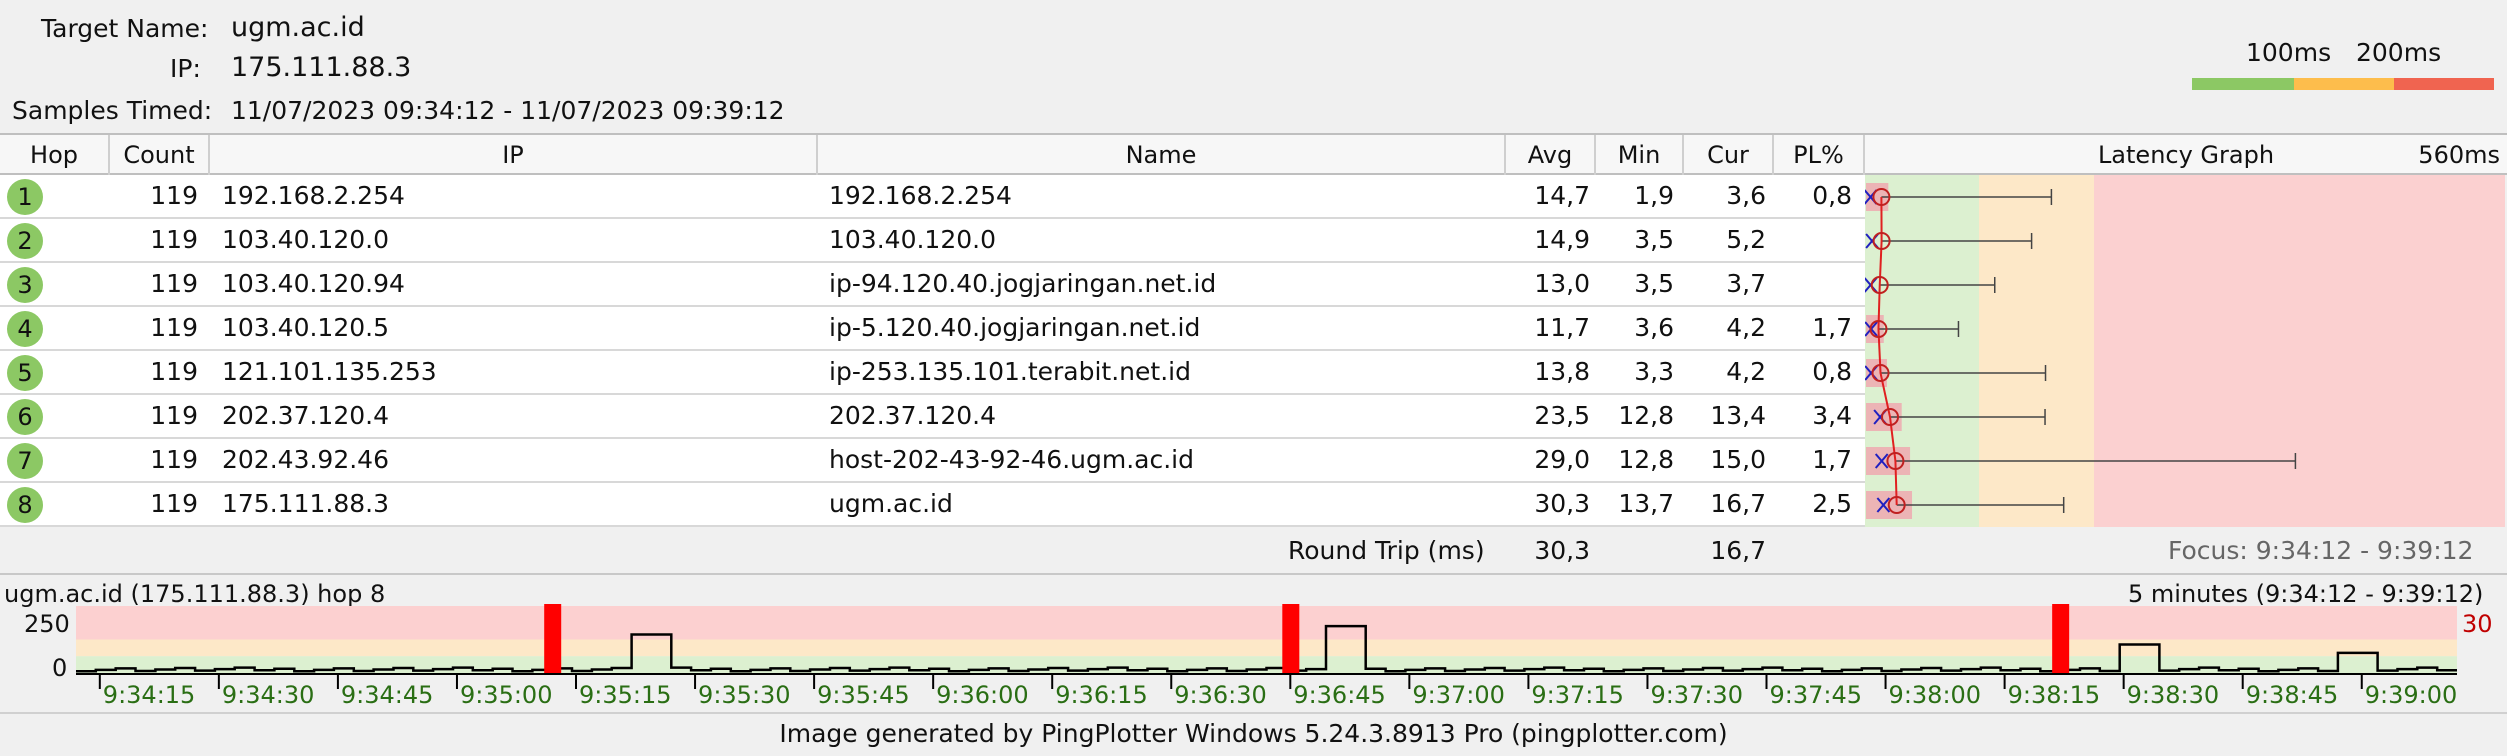  Describe the element at coordinates (1654, 195) in the screenshot. I see `hop-min: 1,9` at that location.